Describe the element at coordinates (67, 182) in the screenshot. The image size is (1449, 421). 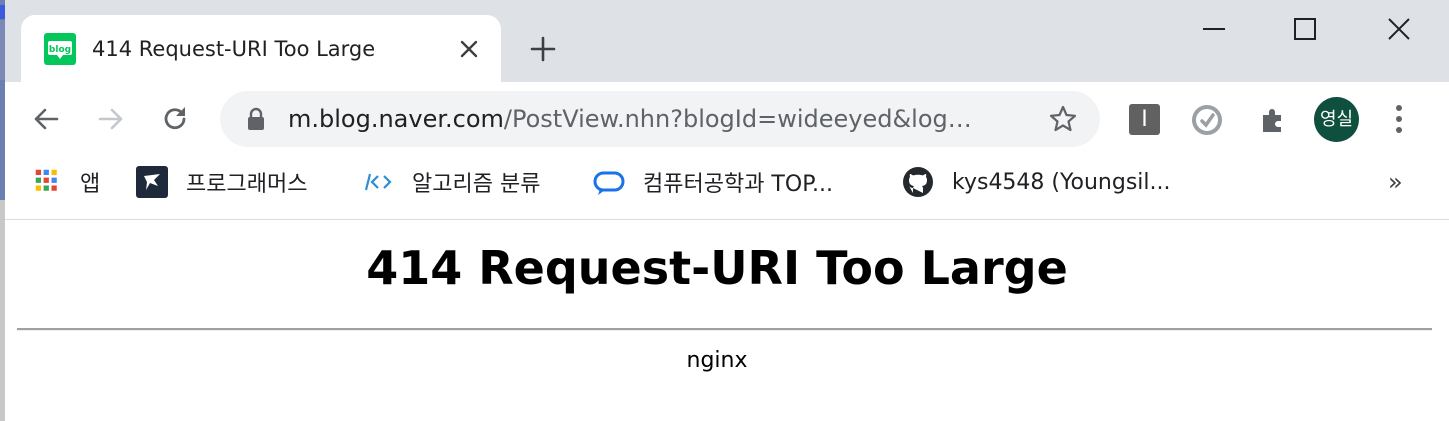
I see `bookmark-apps: 앱` at that location.